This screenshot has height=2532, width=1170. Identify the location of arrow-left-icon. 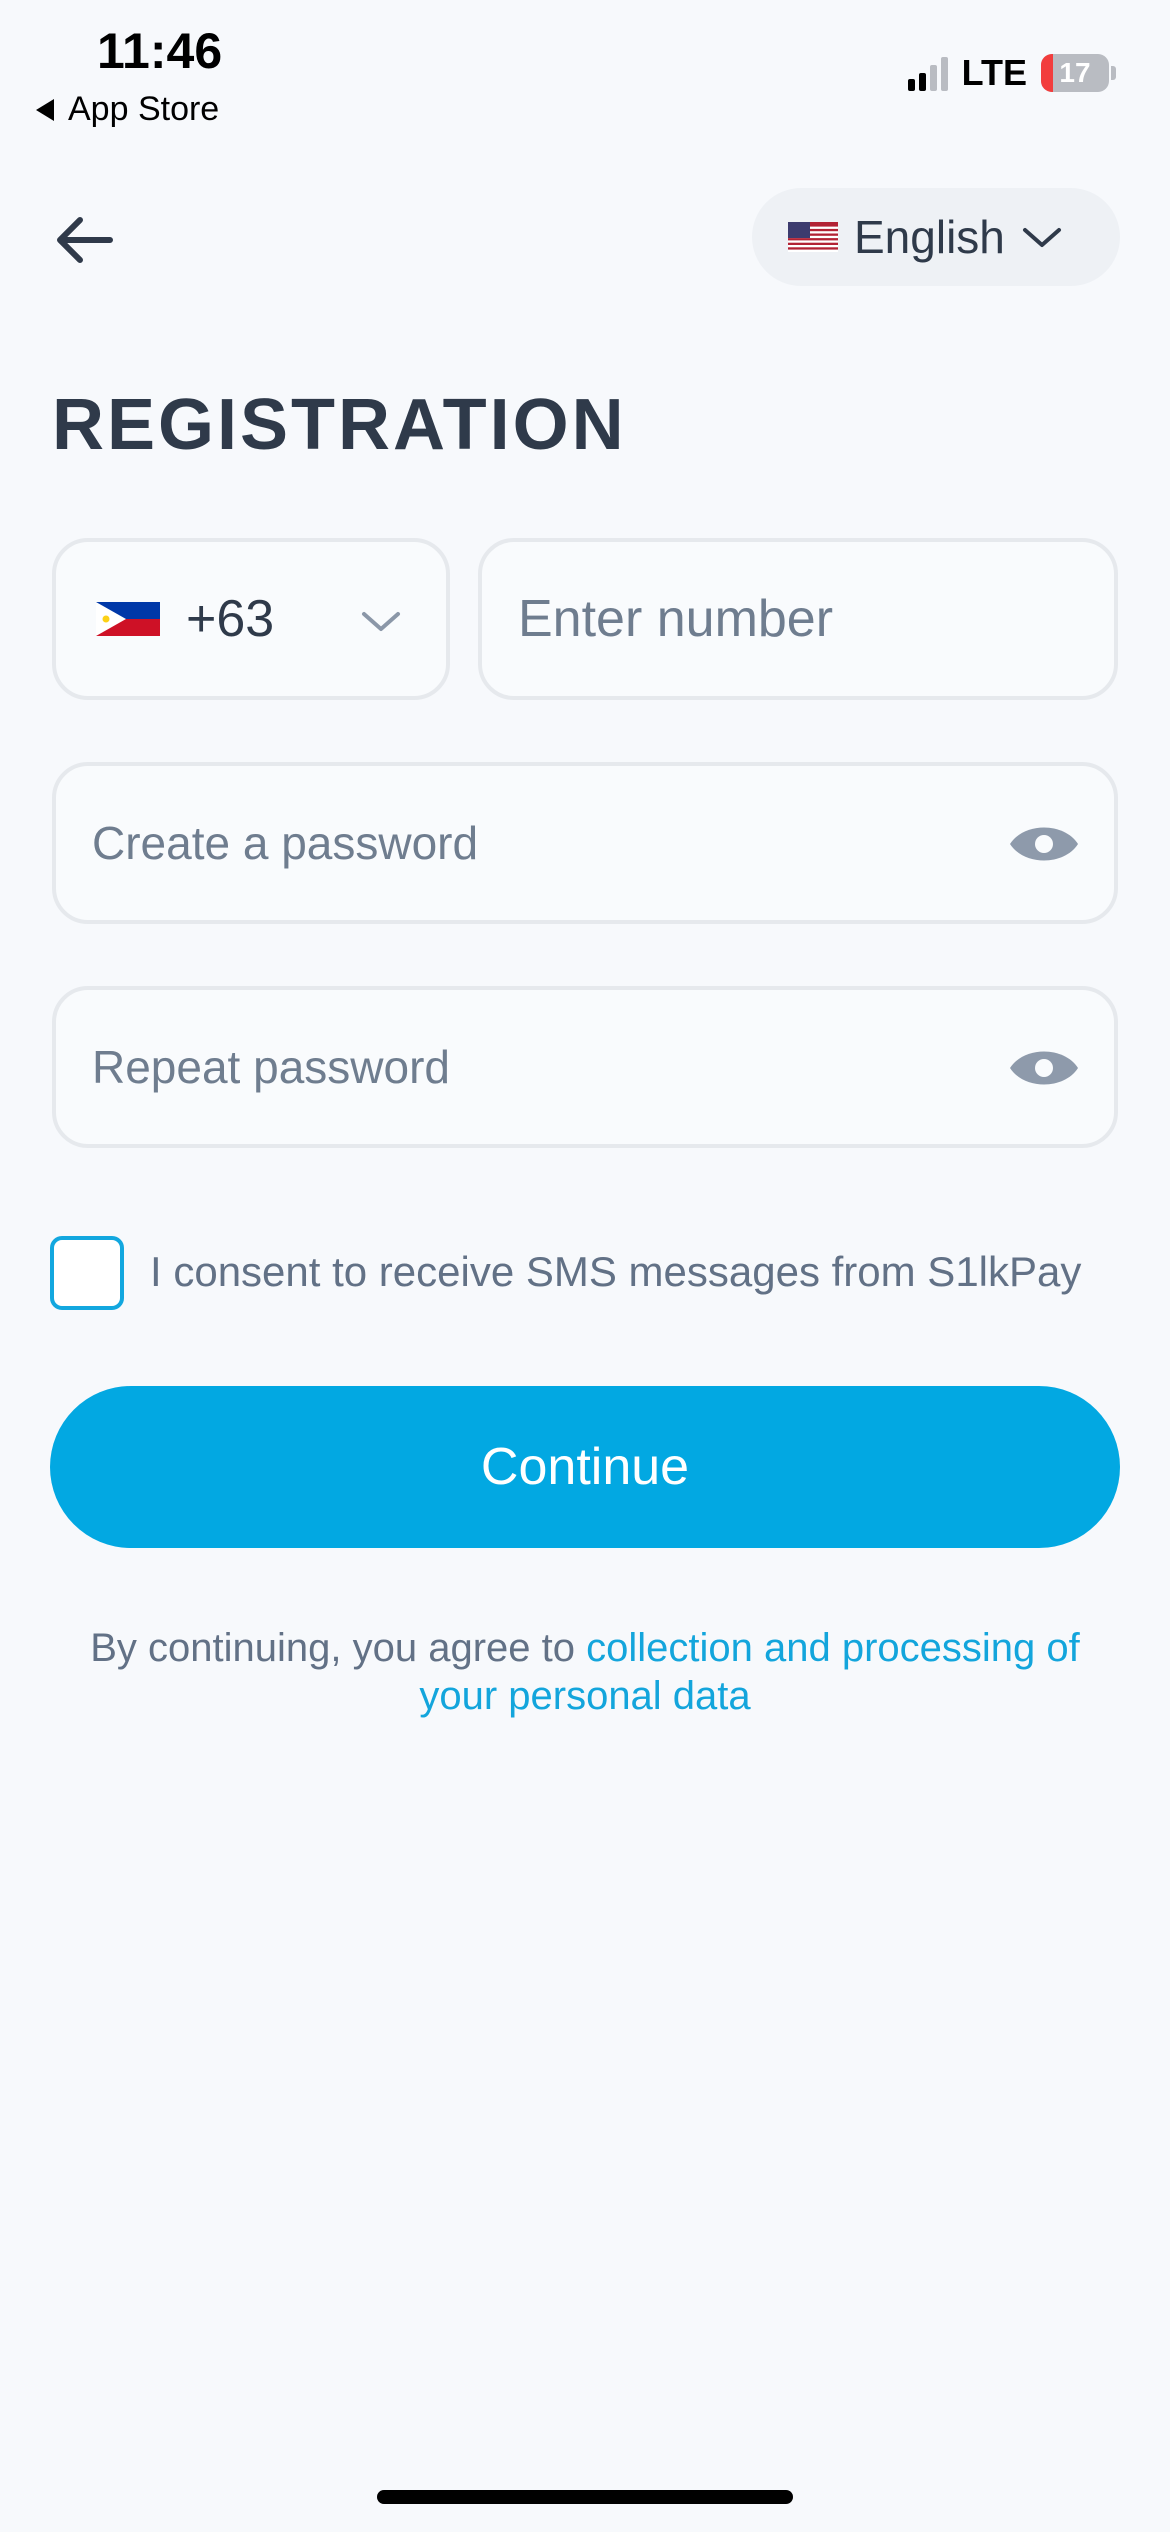
(85, 240).